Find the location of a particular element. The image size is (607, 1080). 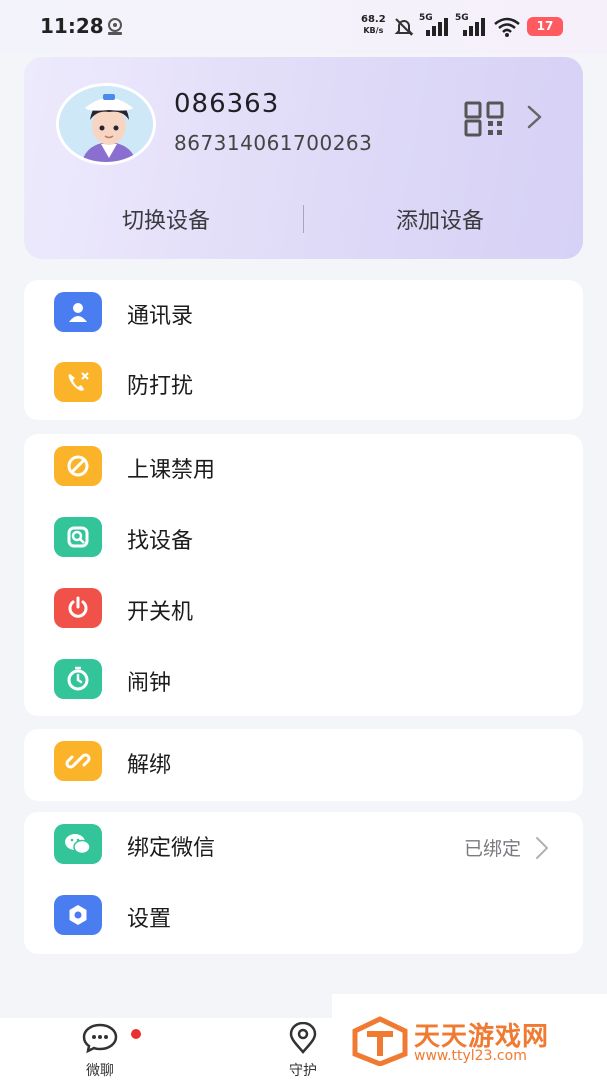

device-id: 867314061700263 is located at coordinates (273, 143).